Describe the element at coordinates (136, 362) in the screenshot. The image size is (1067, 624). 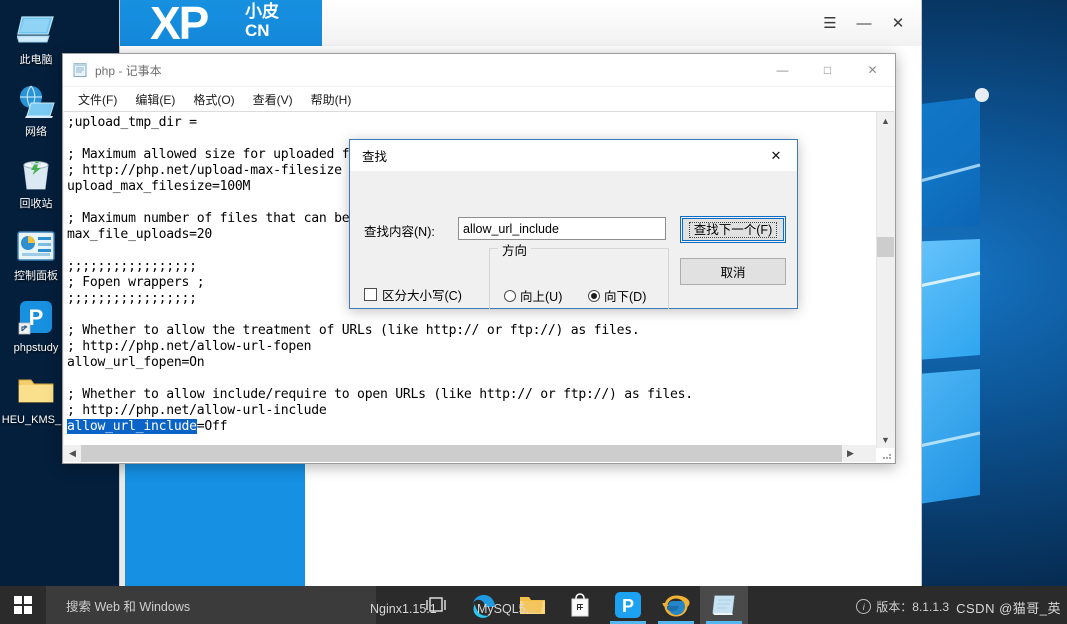
I see `notepad-line: allow_url_fopen=On` at that location.